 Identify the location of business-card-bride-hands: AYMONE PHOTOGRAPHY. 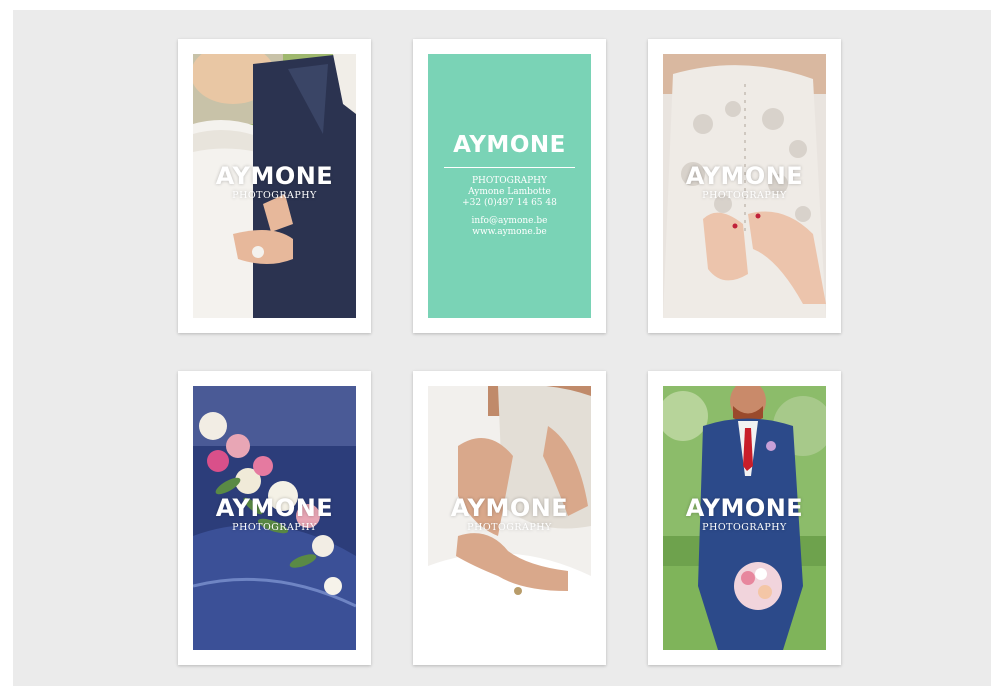
(509, 518).